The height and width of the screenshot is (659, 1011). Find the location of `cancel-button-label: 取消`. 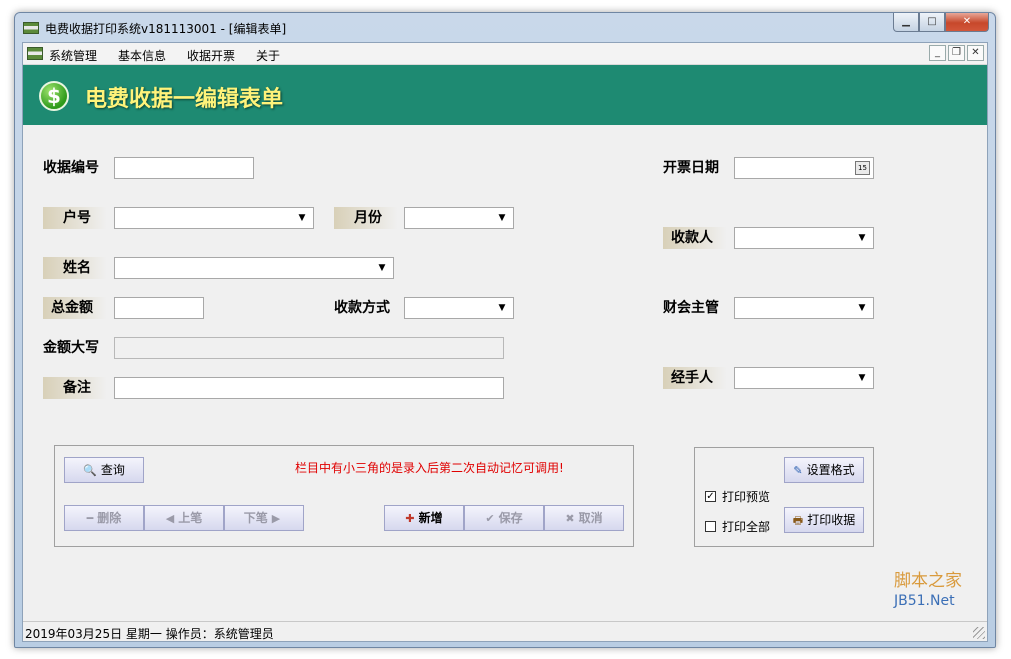

cancel-button-label: 取消 is located at coordinates (590, 518).